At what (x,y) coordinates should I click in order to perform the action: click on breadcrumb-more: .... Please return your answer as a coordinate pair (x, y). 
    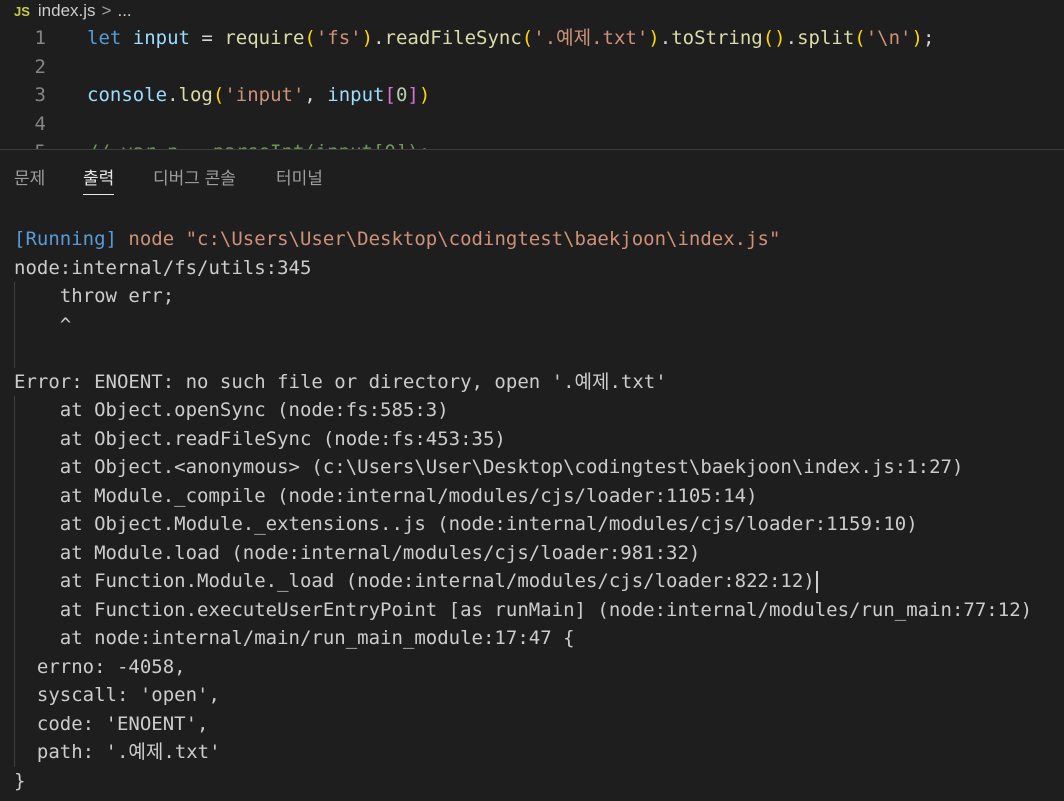
    Looking at the image, I should click on (124, 11).